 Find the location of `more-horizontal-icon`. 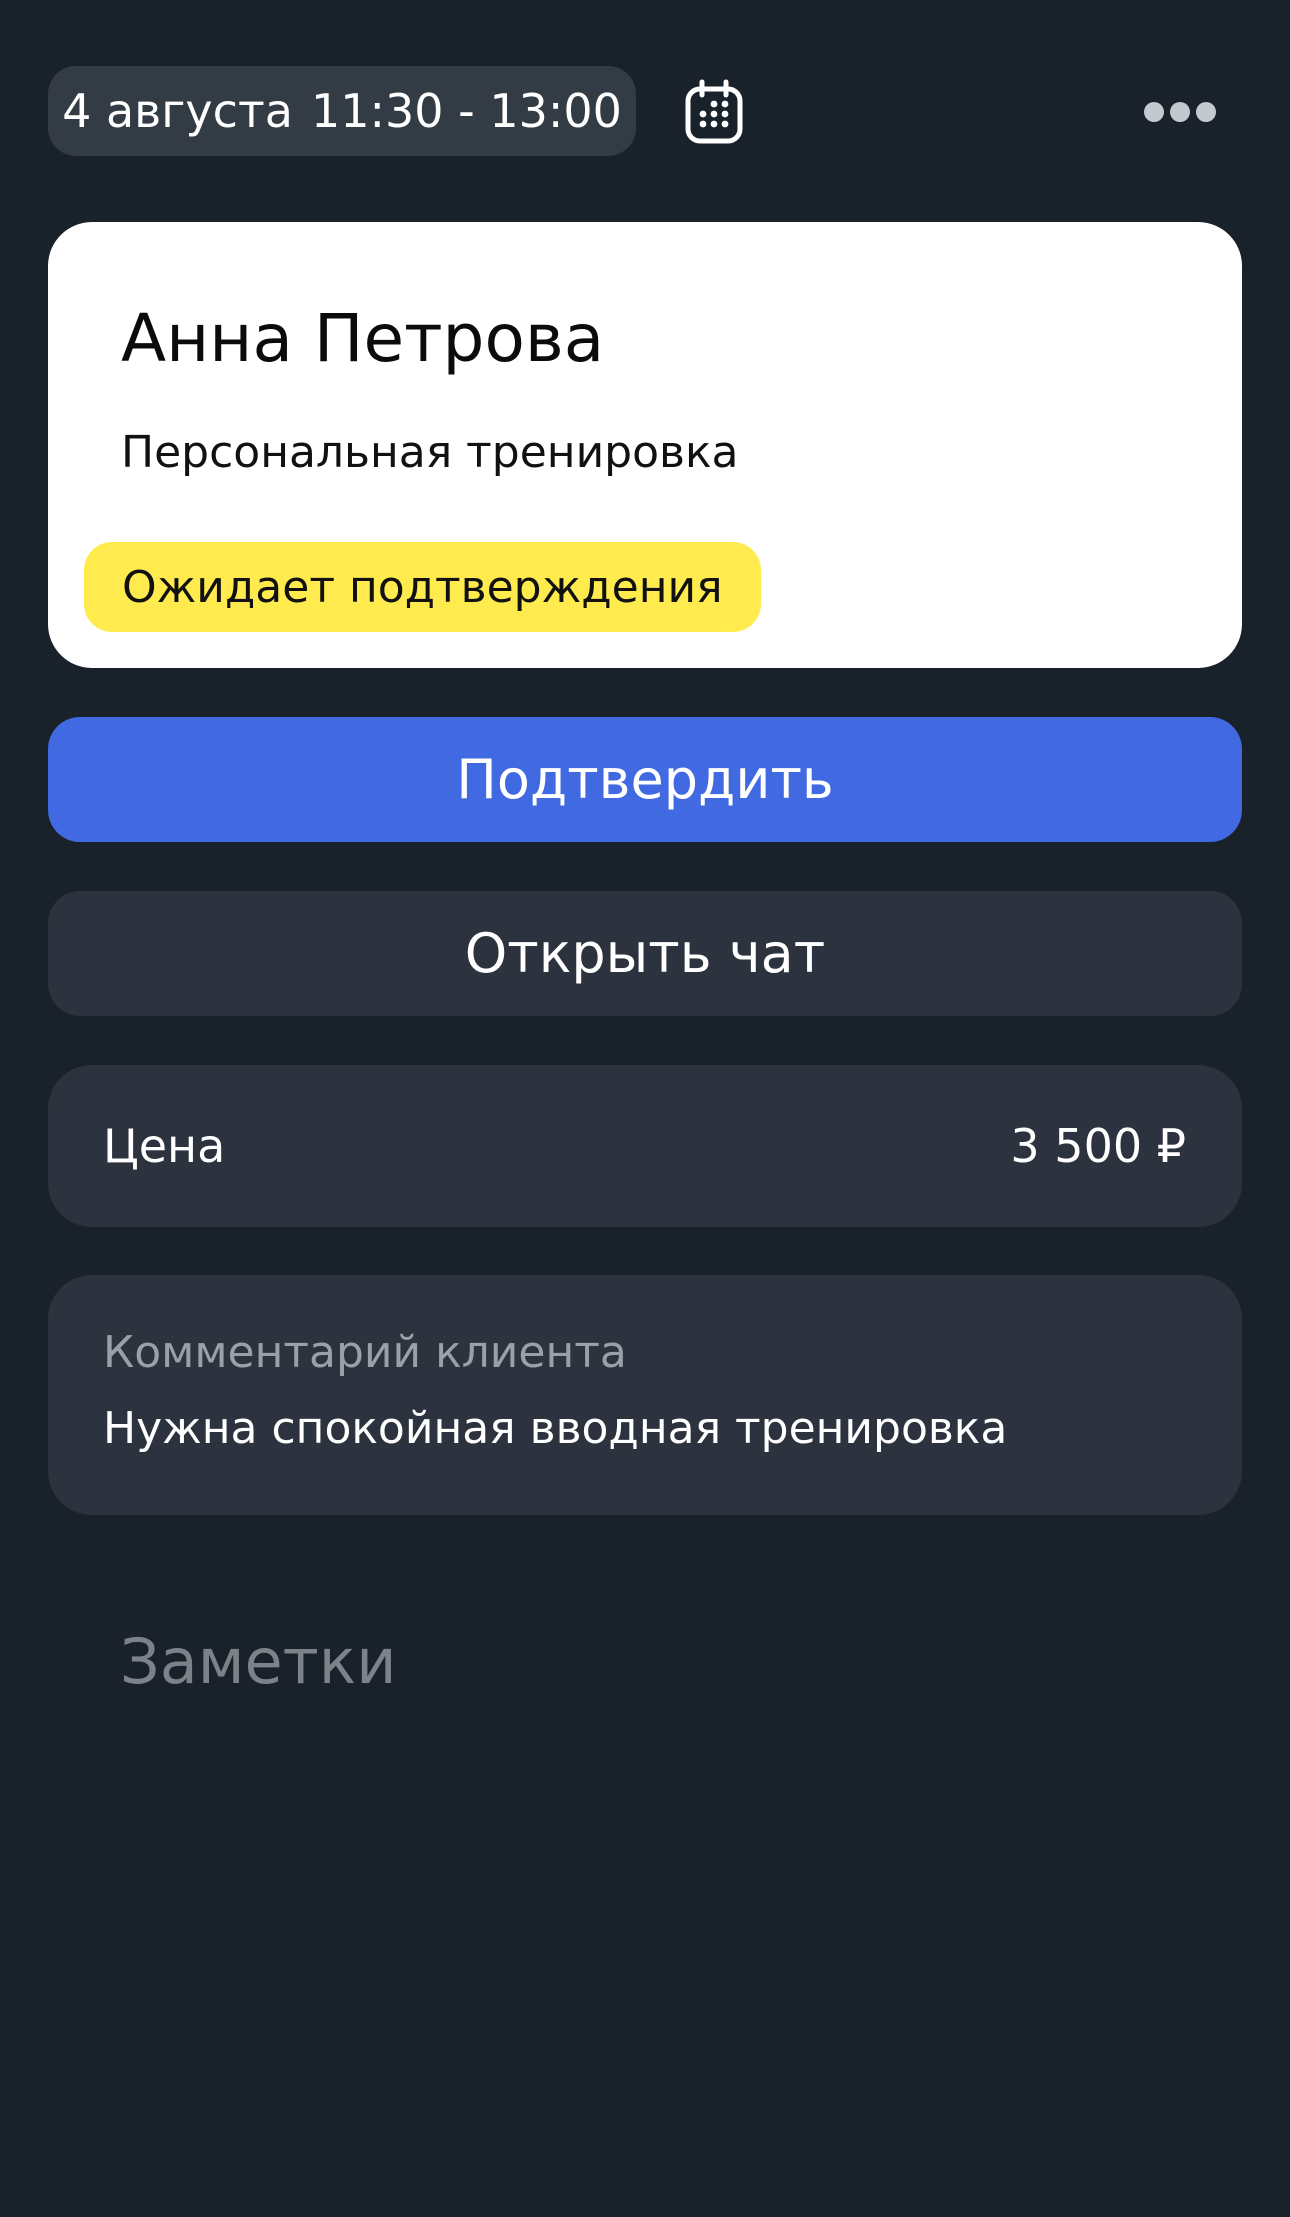

more-horizontal-icon is located at coordinates (1180, 112).